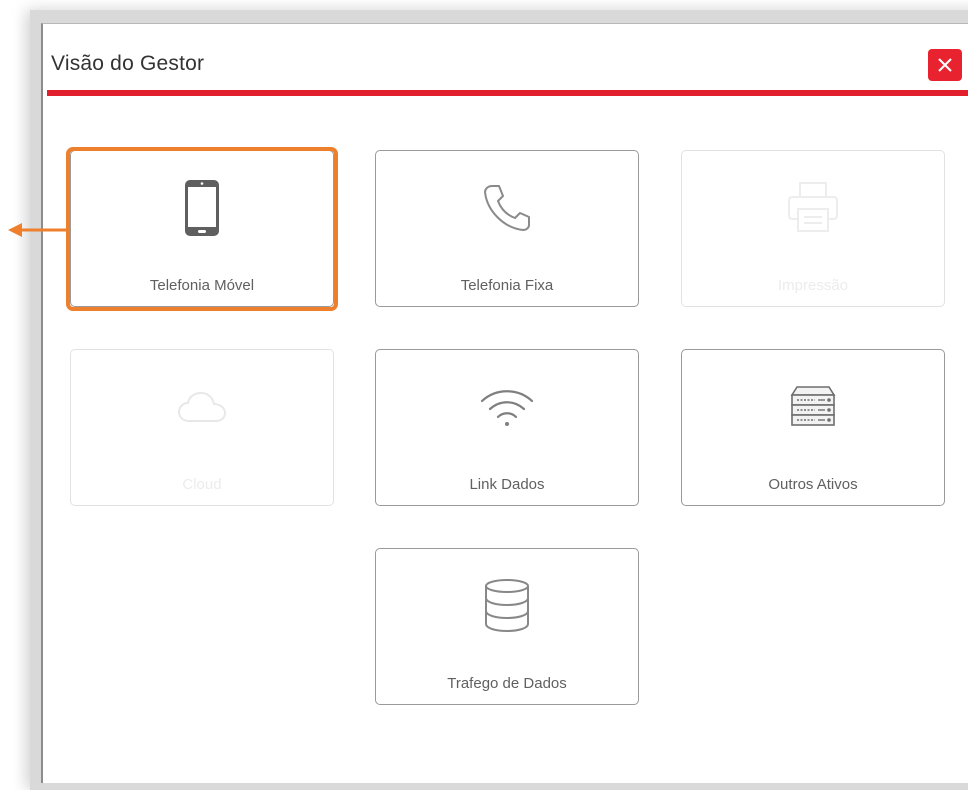 The height and width of the screenshot is (790, 968). I want to click on tile-link-dados: Link Dados, so click(507, 427).